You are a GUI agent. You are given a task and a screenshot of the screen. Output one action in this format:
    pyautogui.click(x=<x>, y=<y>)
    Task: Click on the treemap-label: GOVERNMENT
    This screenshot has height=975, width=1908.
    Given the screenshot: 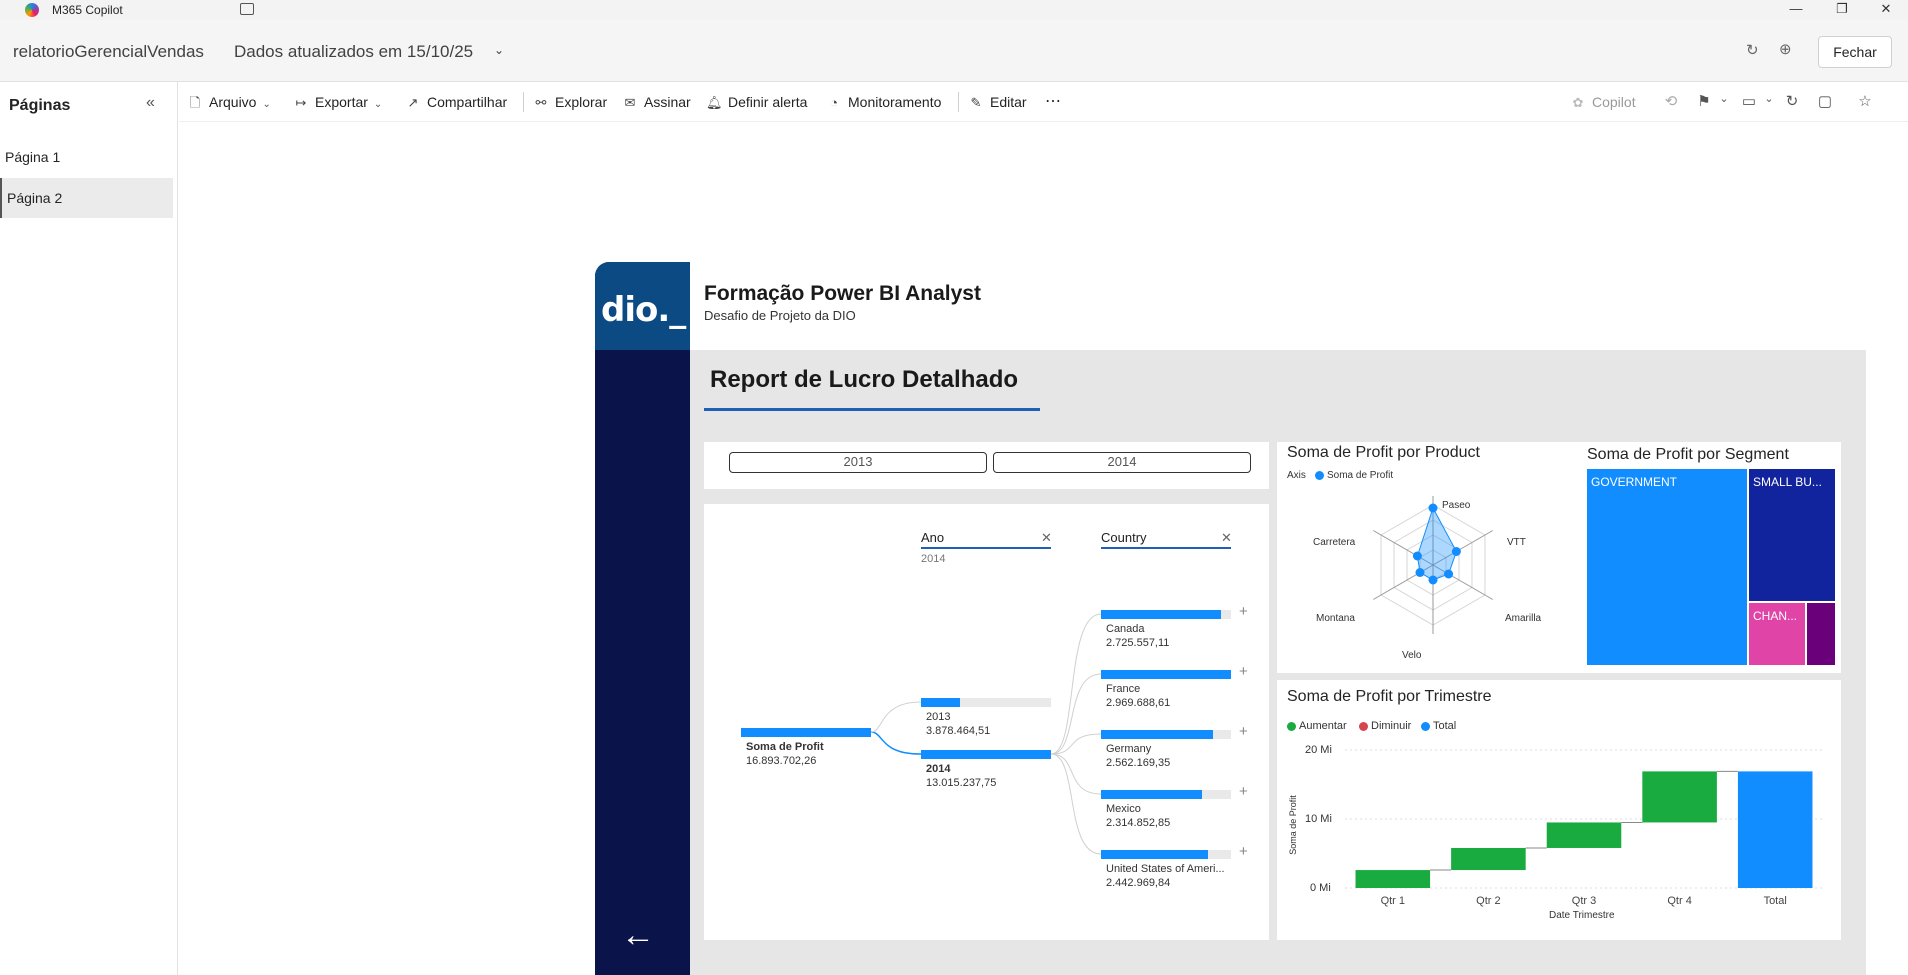 What is the action you would take?
    pyautogui.click(x=1634, y=482)
    